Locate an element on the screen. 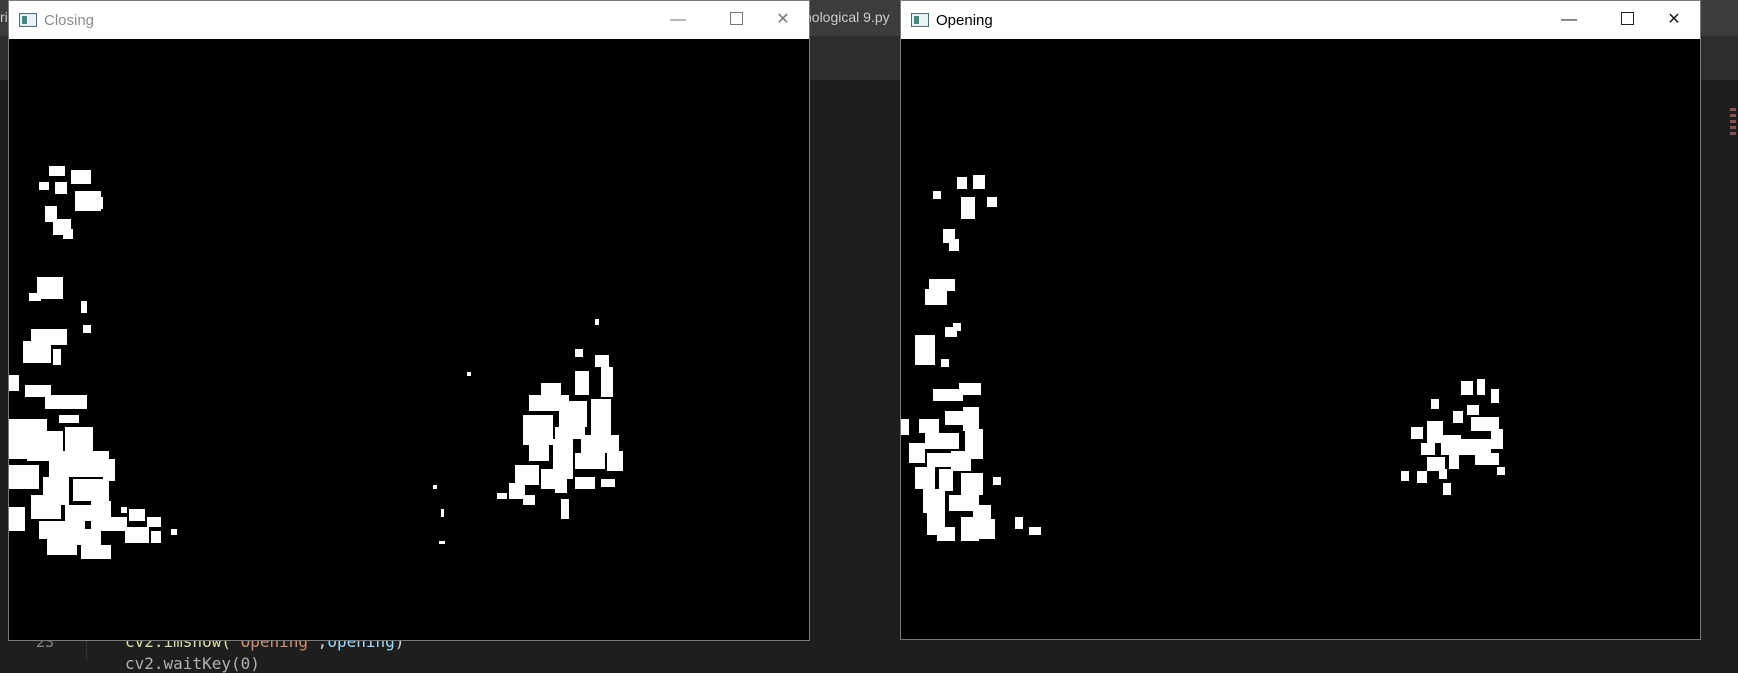 The image size is (1738, 673). window-title: Closing is located at coordinates (69, 20).